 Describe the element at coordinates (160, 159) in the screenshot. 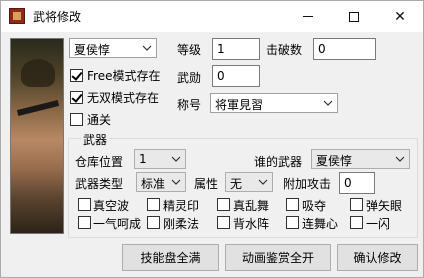

I see `storage-slot-select: 1` at that location.